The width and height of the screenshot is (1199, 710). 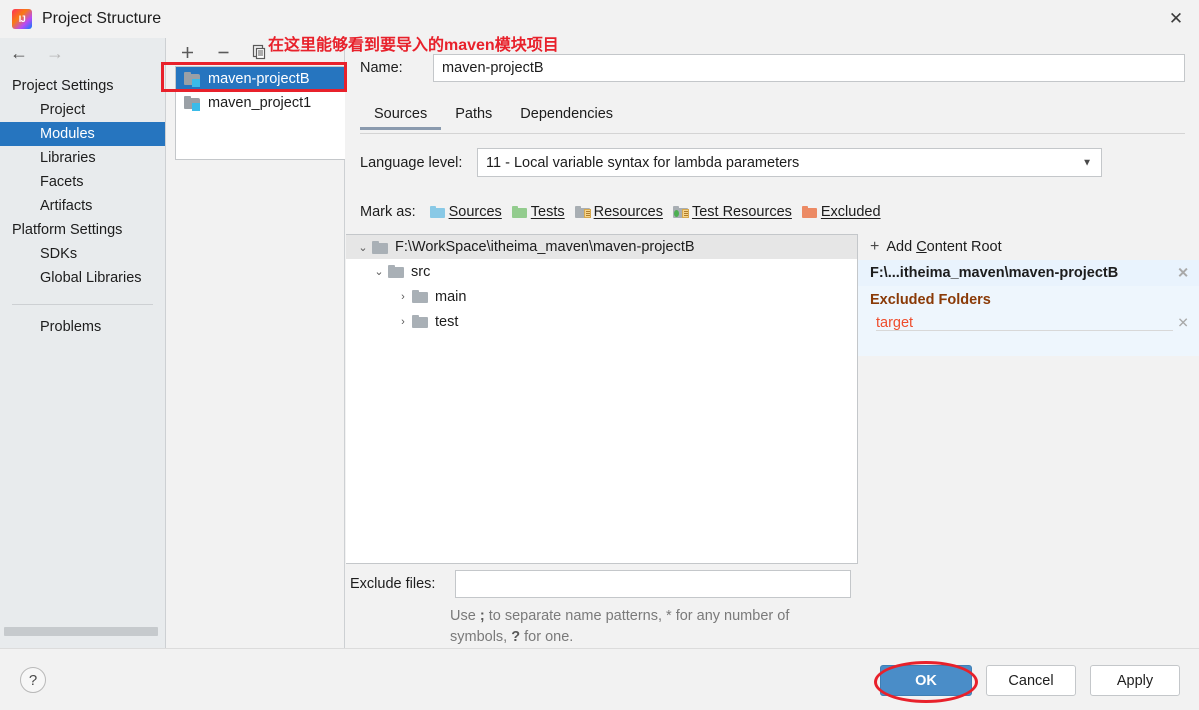 What do you see at coordinates (82, 110) in the screenshot?
I see `sidebar-item-project: Project` at bounding box center [82, 110].